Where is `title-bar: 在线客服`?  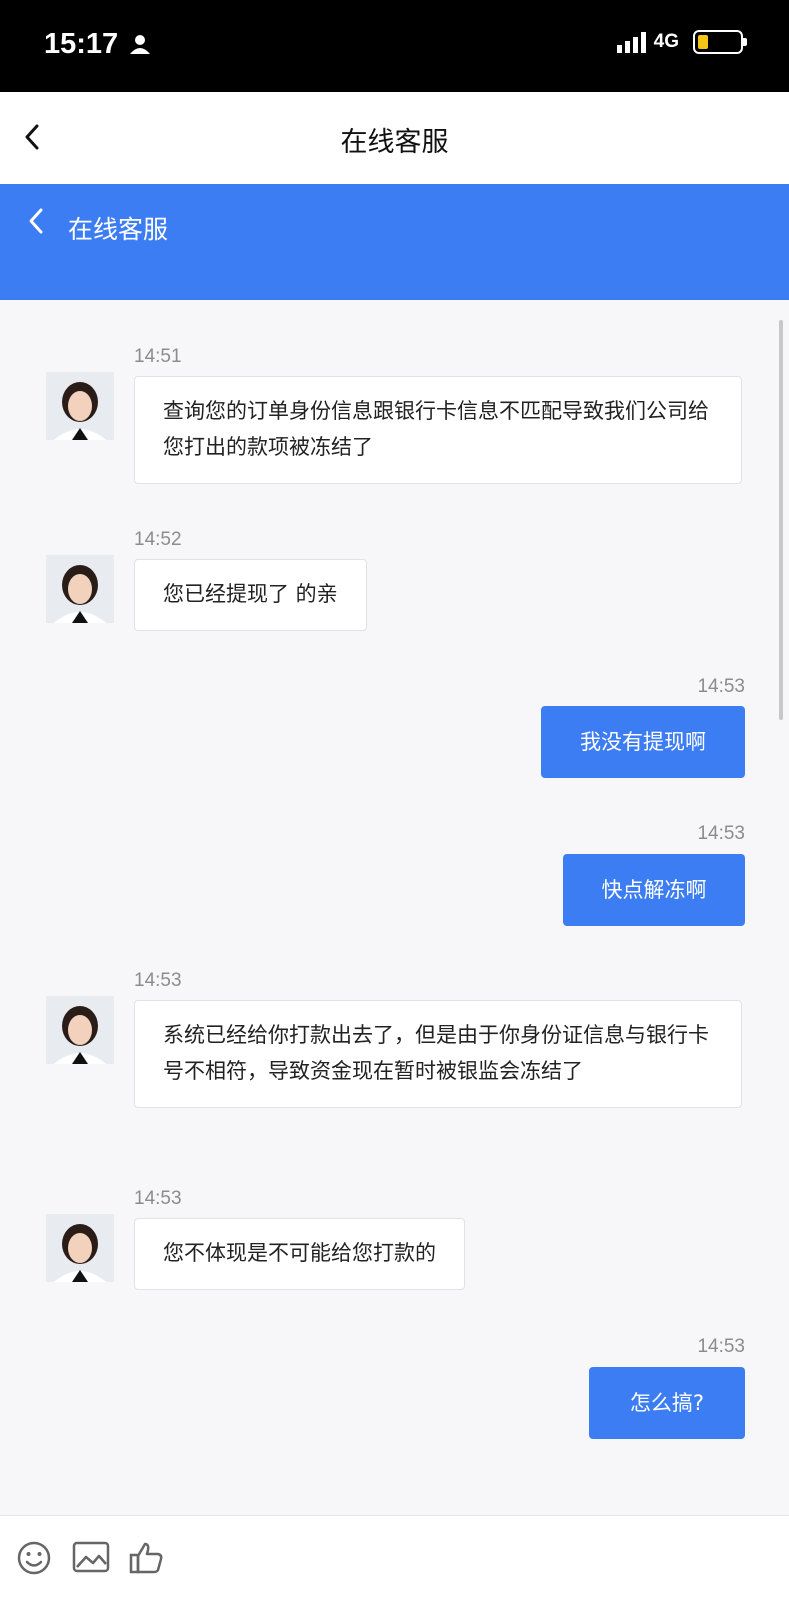 title-bar: 在线客服 is located at coordinates (394, 138).